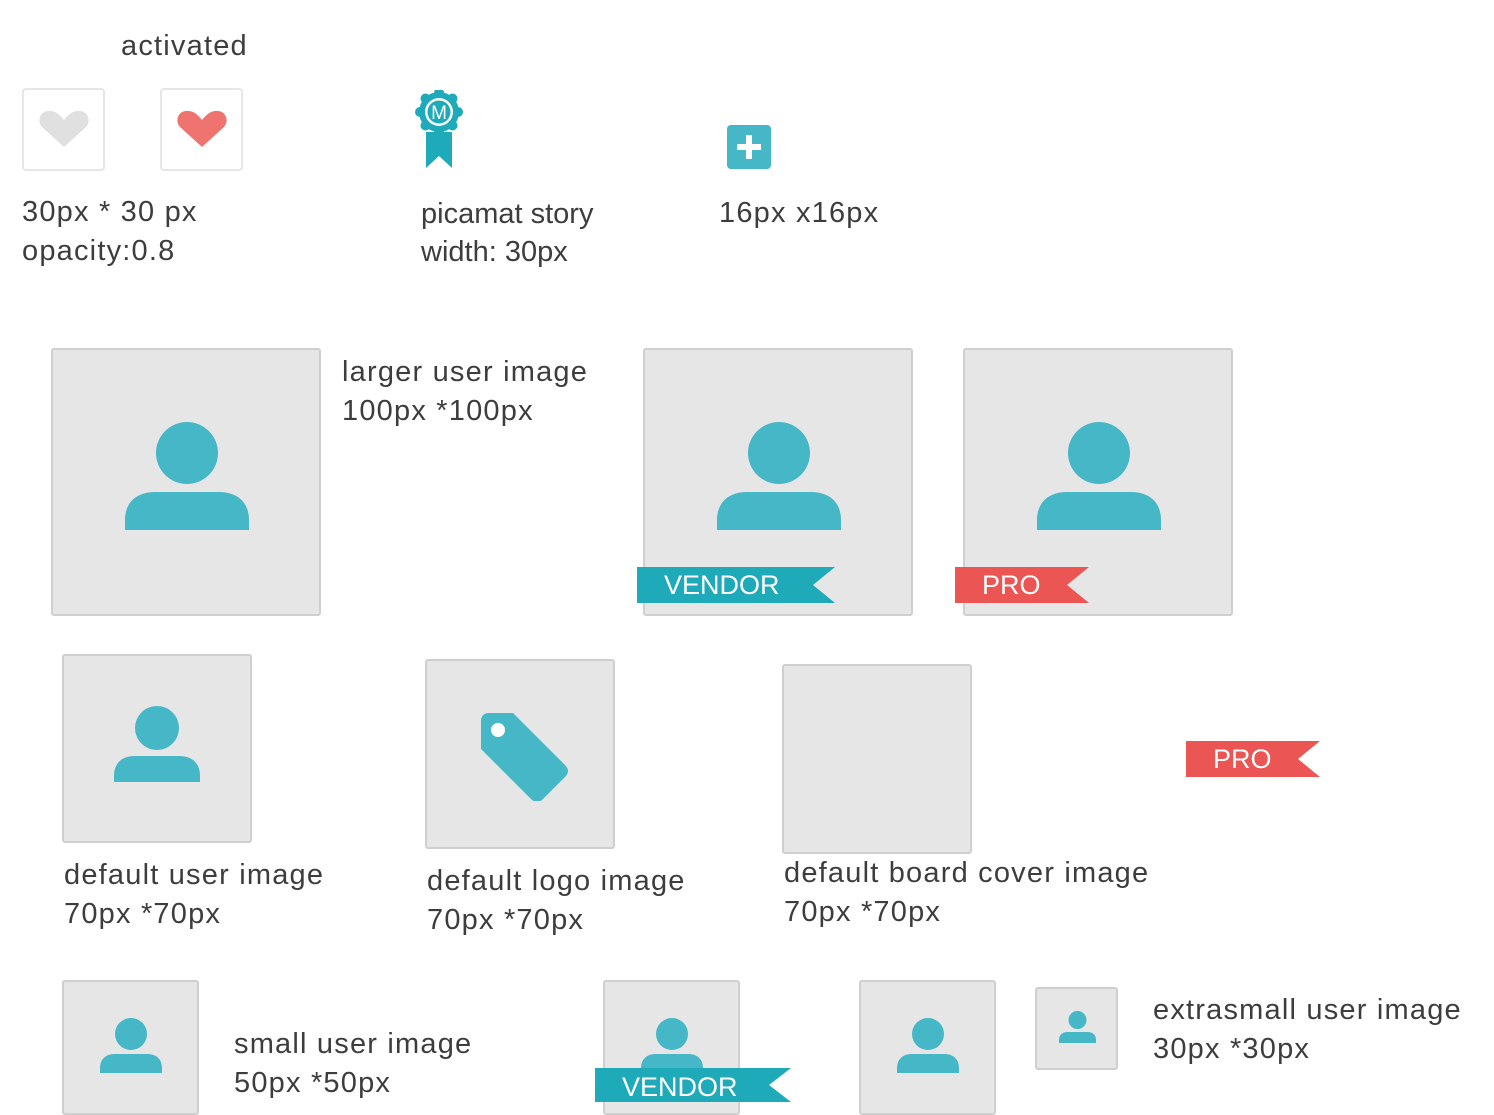 The height and width of the screenshot is (1115, 1494). I want to click on extrasmall-user-caption-size: 30px *30px, so click(1232, 1049).